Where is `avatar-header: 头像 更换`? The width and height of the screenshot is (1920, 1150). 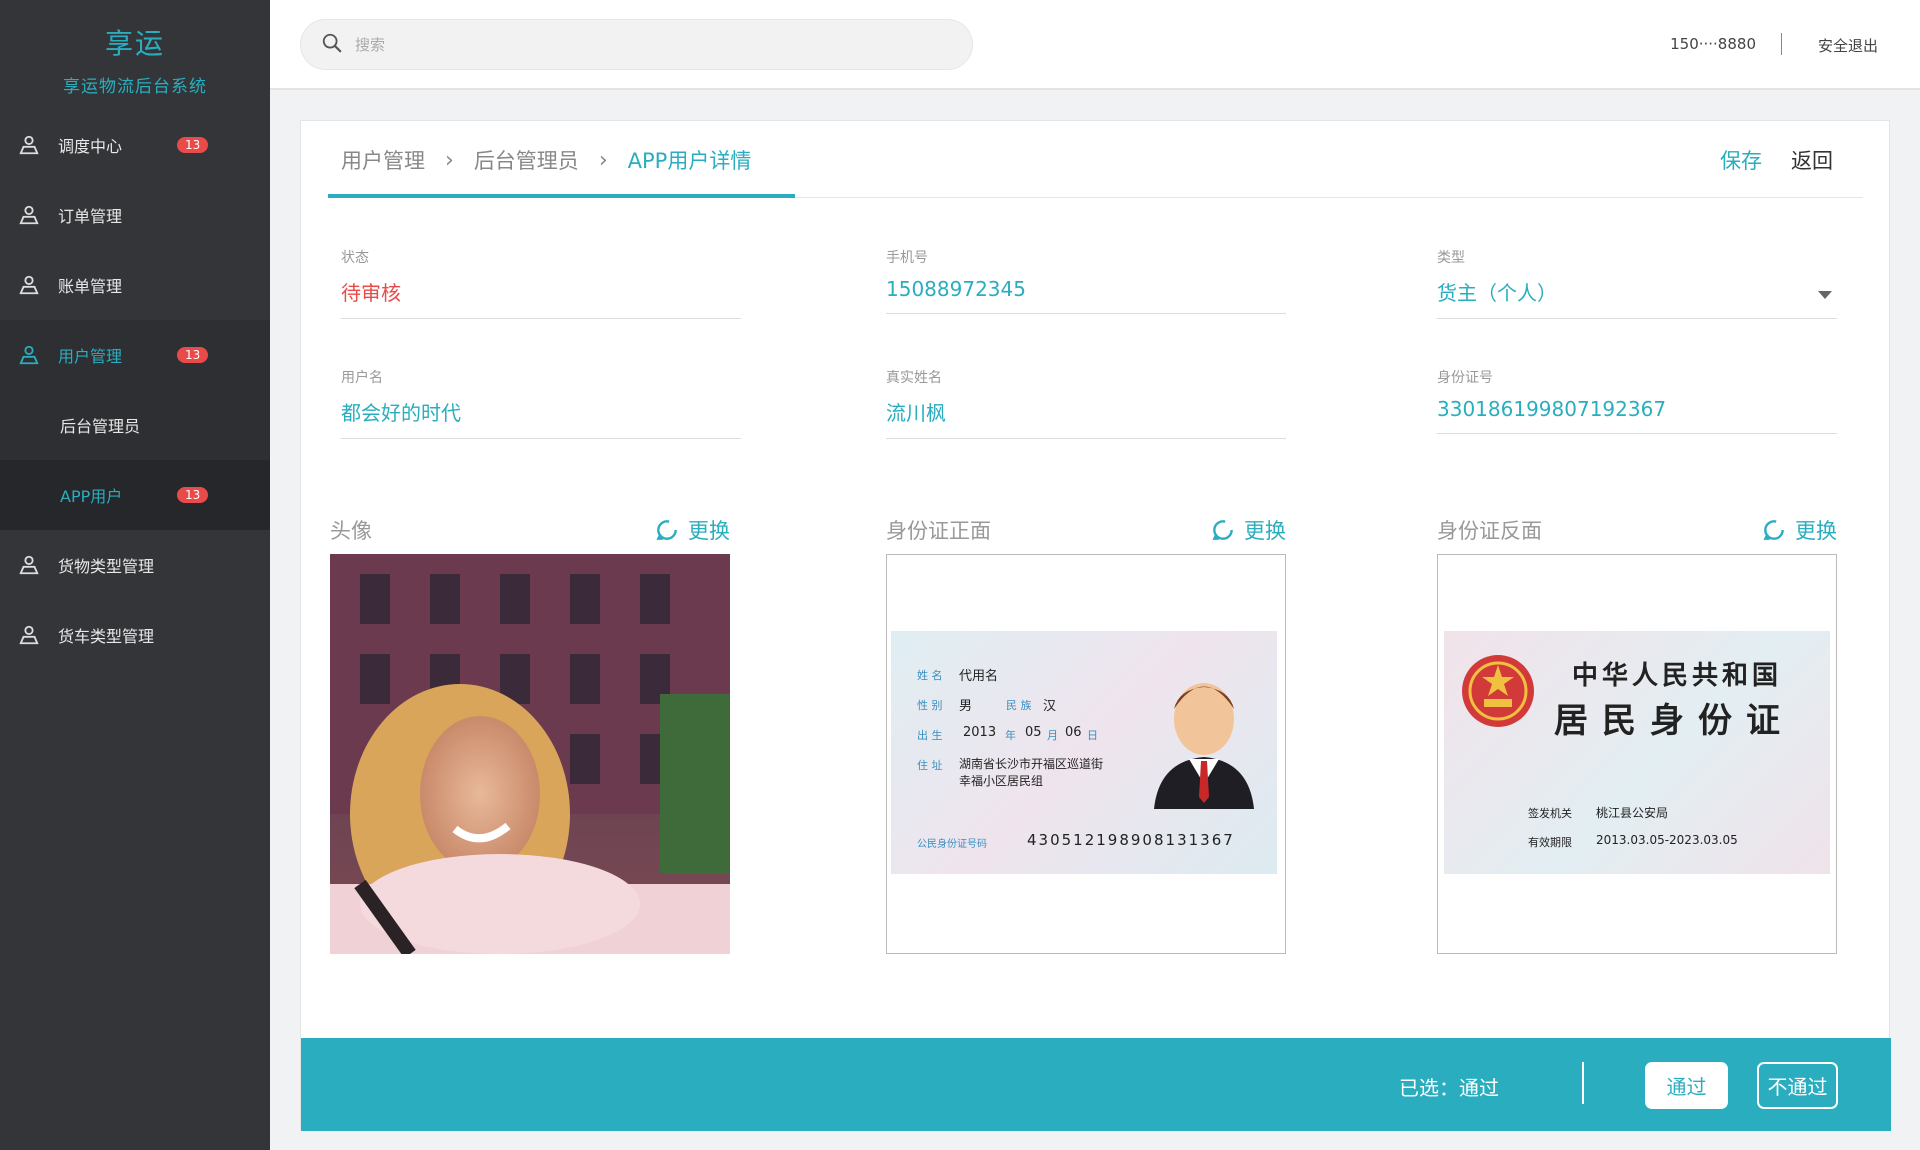 avatar-header: 头像 更换 is located at coordinates (530, 530).